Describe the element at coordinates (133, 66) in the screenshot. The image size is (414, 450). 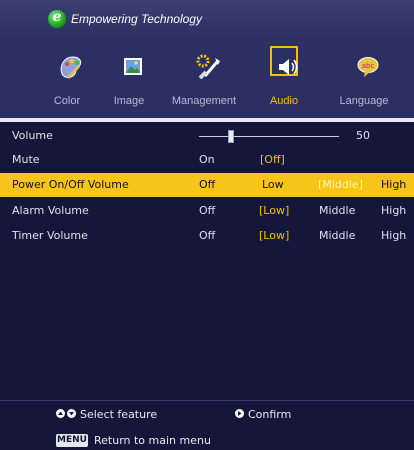
I see `picture-icon` at that location.